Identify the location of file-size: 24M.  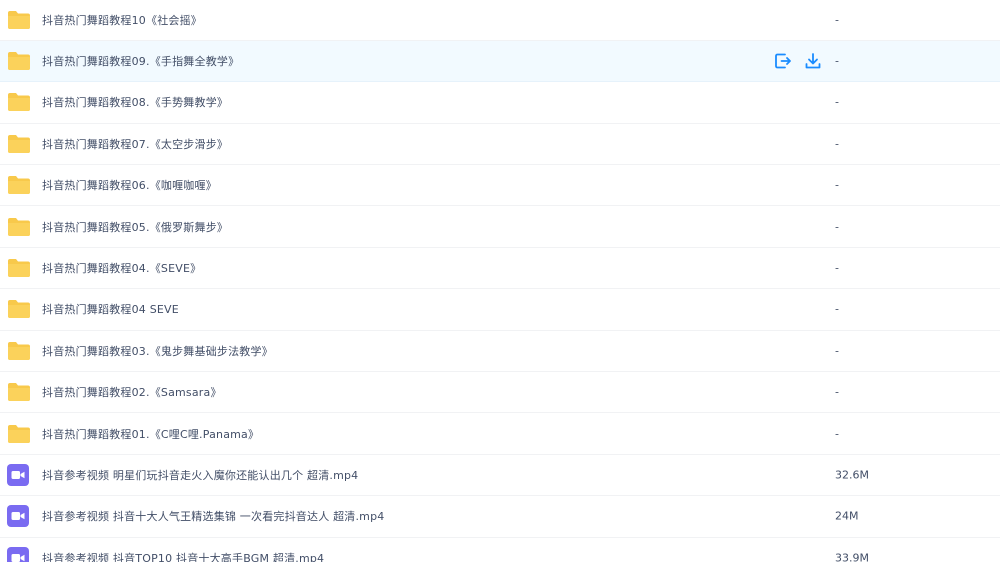
(847, 516).